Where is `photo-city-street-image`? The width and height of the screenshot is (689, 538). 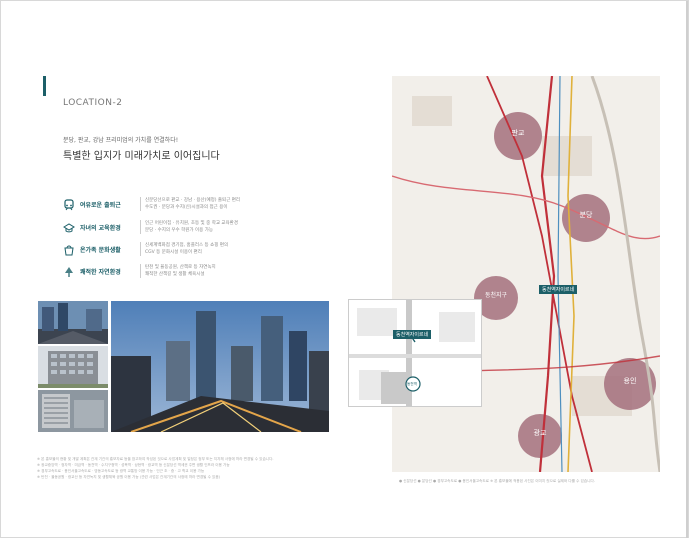 photo-city-street-image is located at coordinates (73, 322).